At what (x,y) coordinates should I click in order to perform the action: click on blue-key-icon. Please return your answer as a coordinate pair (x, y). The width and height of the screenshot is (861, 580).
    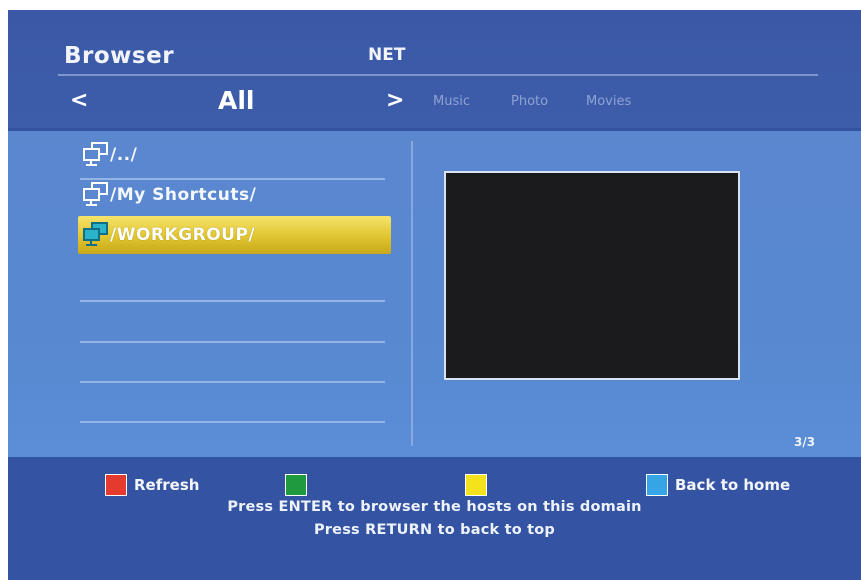
    Looking at the image, I should click on (657, 485).